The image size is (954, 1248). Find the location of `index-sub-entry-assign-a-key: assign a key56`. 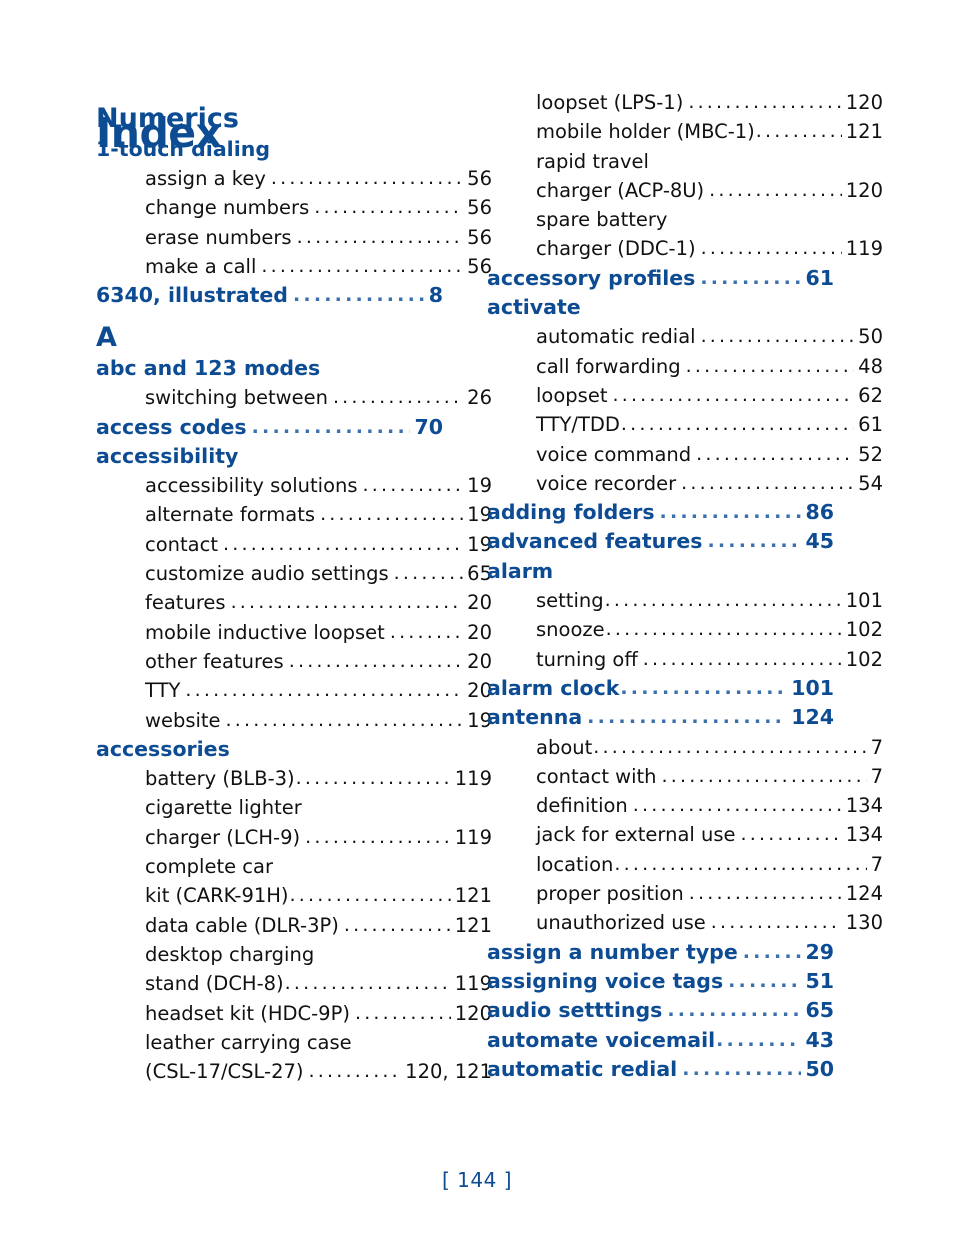

index-sub-entry-assign-a-key: assign a key56 is located at coordinates (294, 178).